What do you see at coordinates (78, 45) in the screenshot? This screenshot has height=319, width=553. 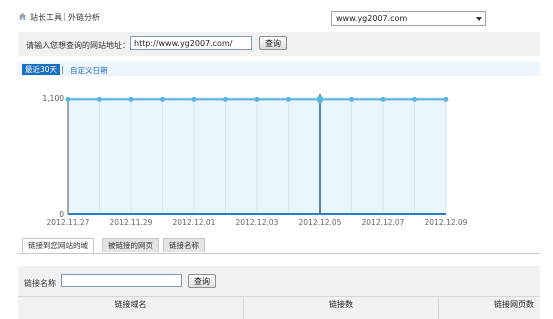 I see `url-query-label: 请输入您想查询的网站地址：` at bounding box center [78, 45].